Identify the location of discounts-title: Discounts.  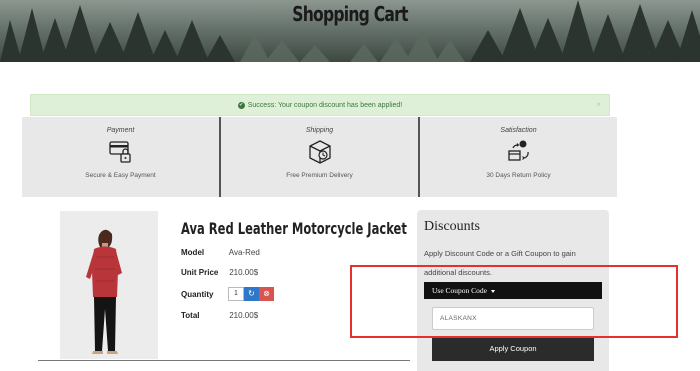
(452, 226).